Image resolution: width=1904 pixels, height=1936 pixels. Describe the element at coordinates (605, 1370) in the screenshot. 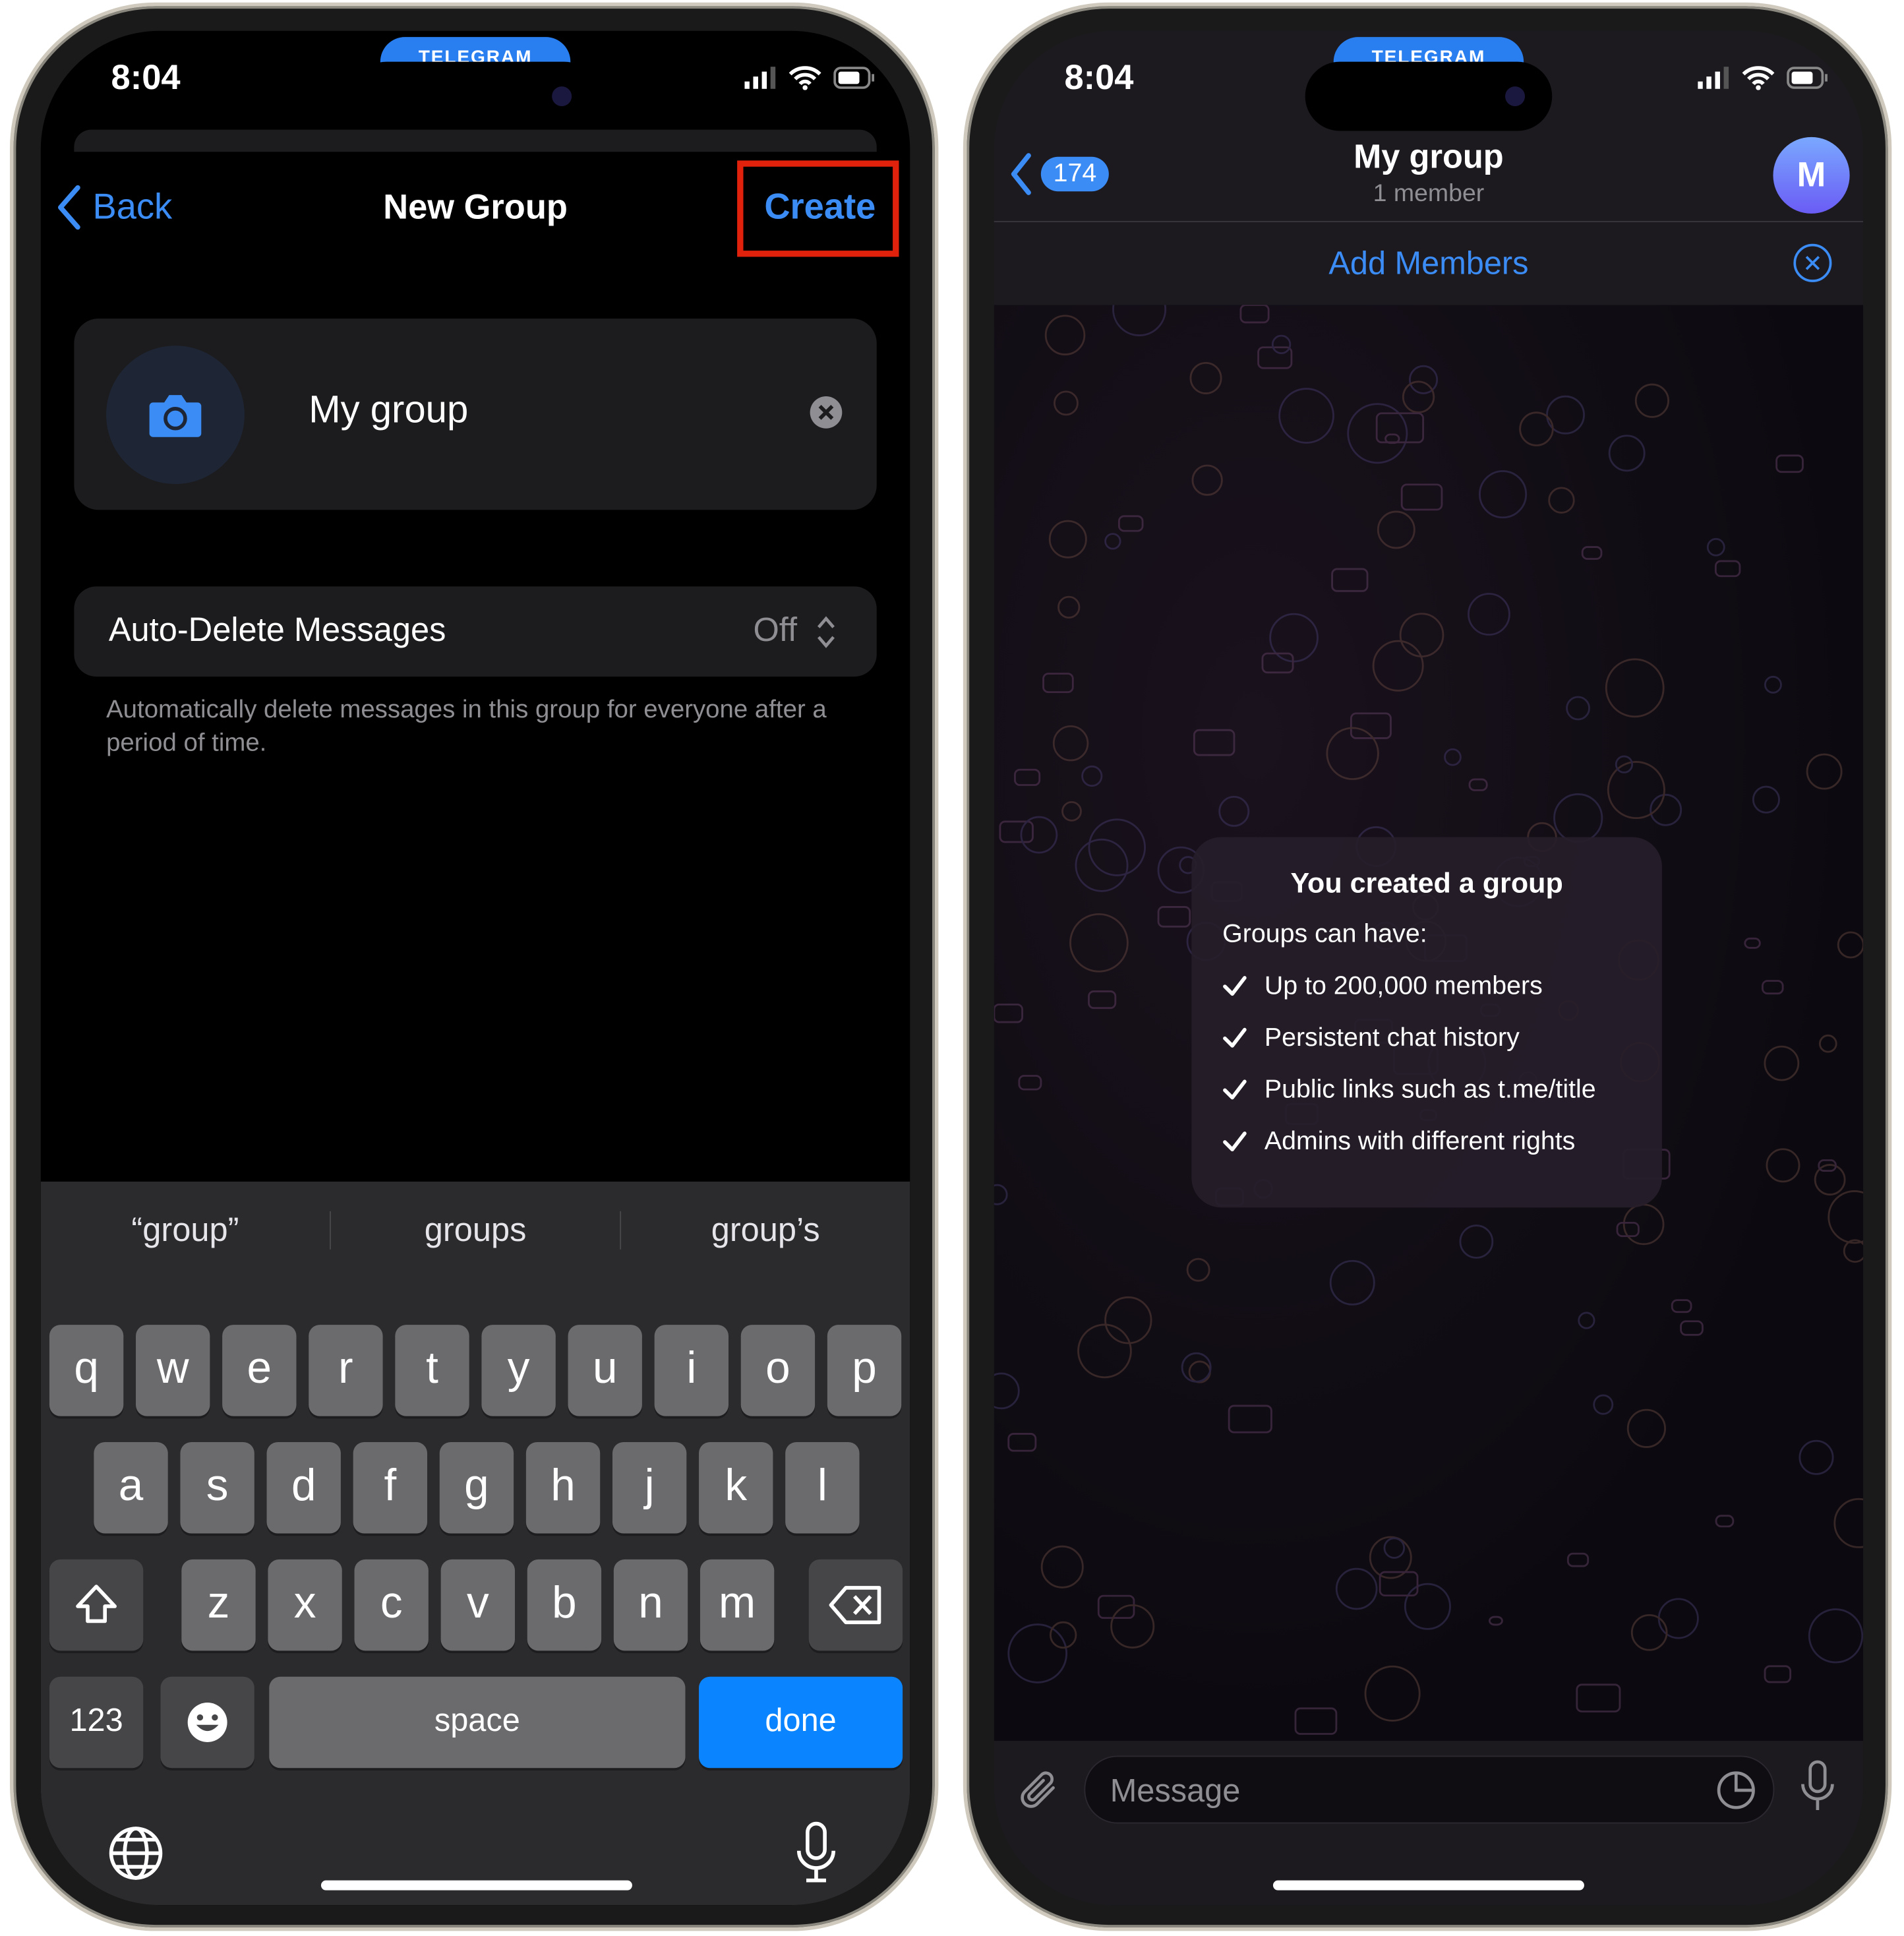

I see `key-u: u` at that location.